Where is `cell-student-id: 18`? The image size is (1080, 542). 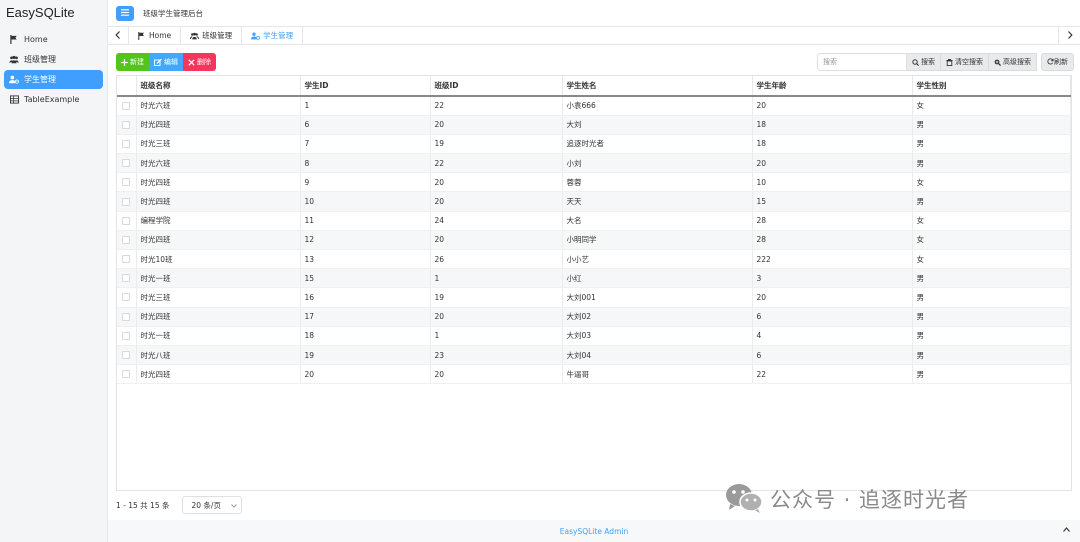 cell-student-id: 18 is located at coordinates (365, 336).